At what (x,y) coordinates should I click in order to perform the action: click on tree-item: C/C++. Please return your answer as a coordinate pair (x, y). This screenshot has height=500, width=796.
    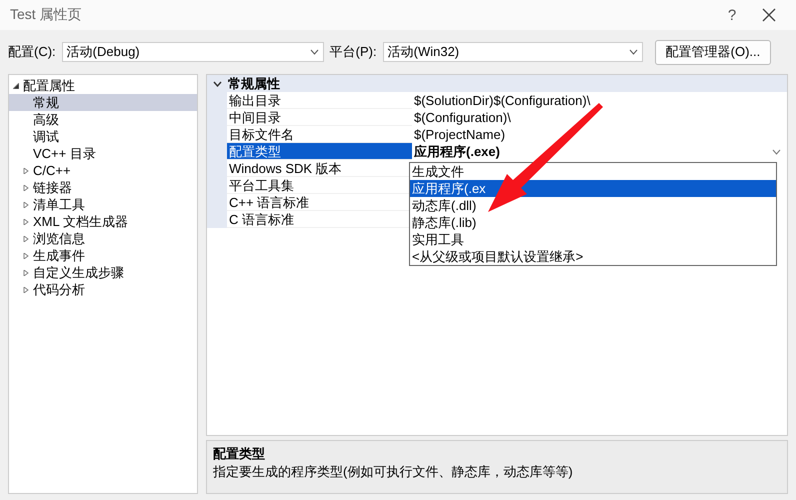
    Looking at the image, I should click on (103, 170).